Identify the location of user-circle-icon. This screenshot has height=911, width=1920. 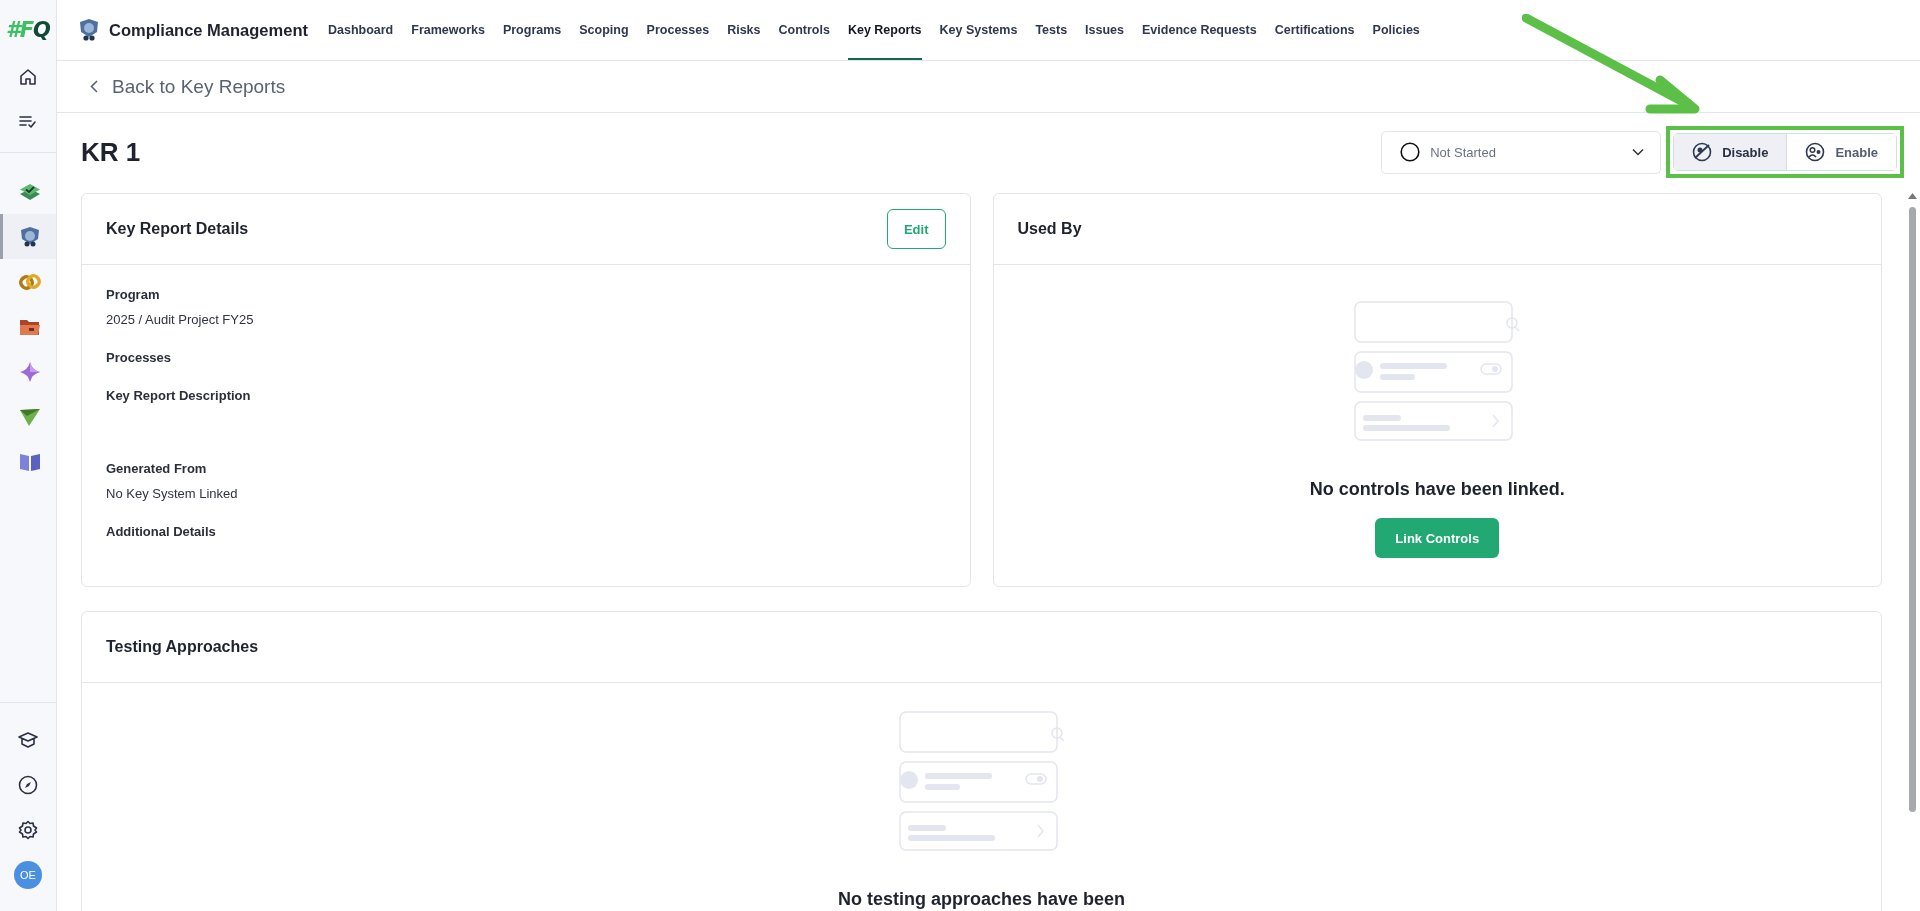
(1815, 152).